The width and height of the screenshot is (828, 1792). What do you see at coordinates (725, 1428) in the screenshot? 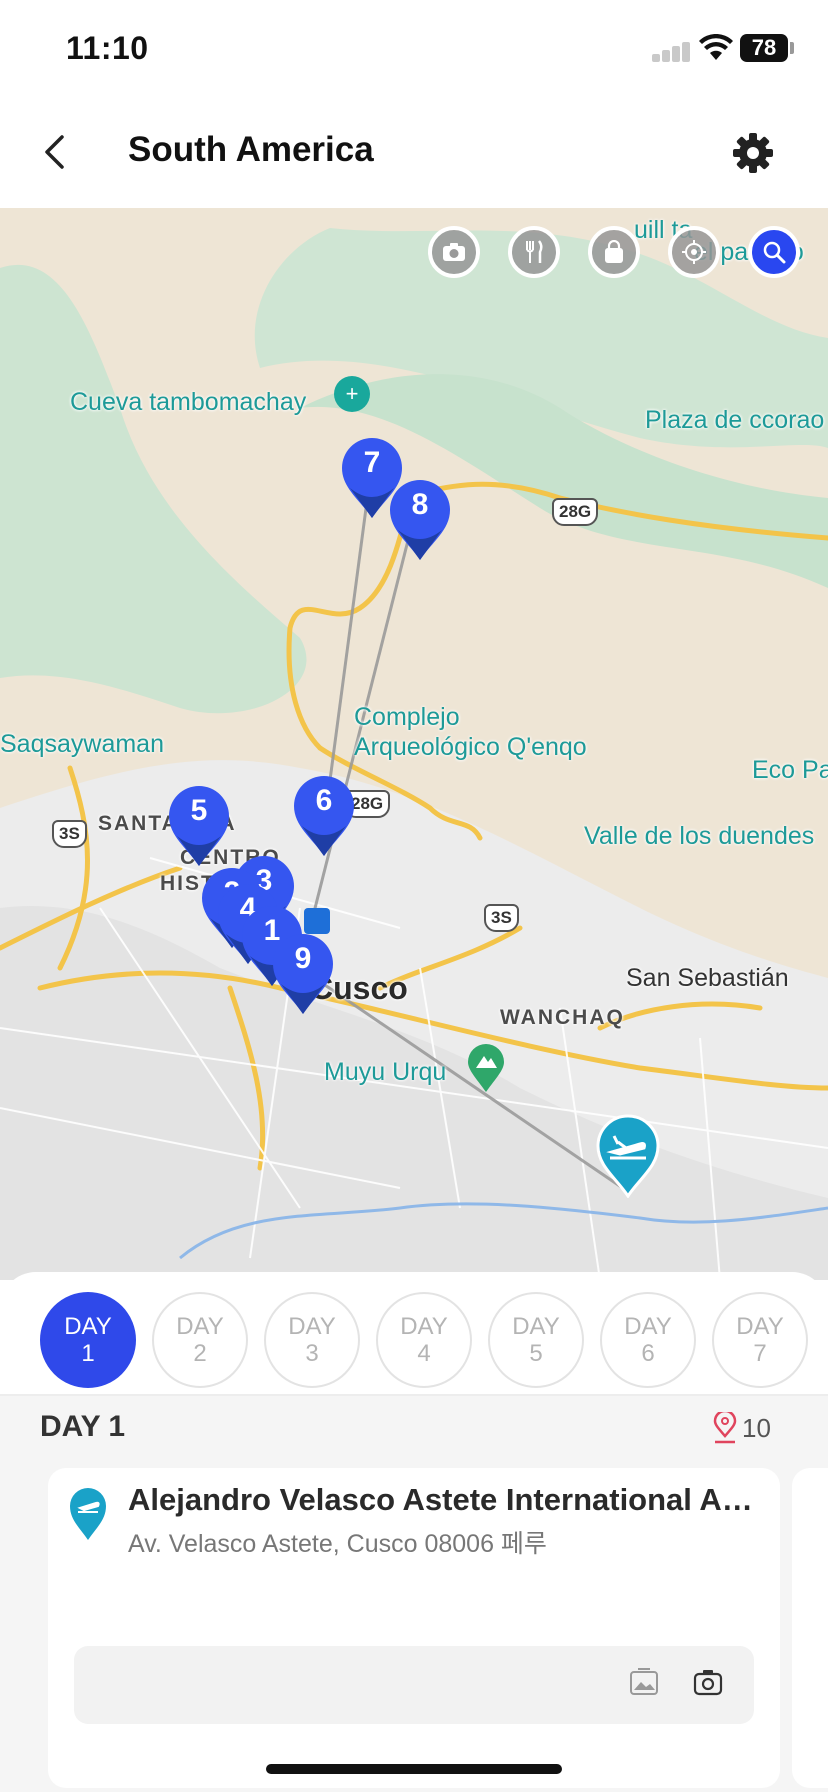
I see `location-pin-icon` at bounding box center [725, 1428].